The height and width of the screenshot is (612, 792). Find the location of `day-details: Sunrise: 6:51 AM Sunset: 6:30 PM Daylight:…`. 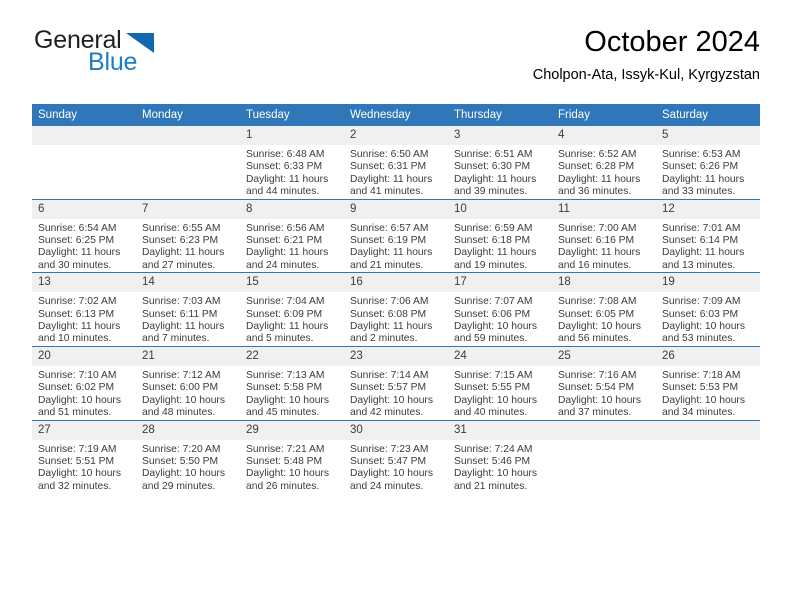

day-details: Sunrise: 6:51 AM Sunset: 6:30 PM Daylight:… is located at coordinates (500, 172).